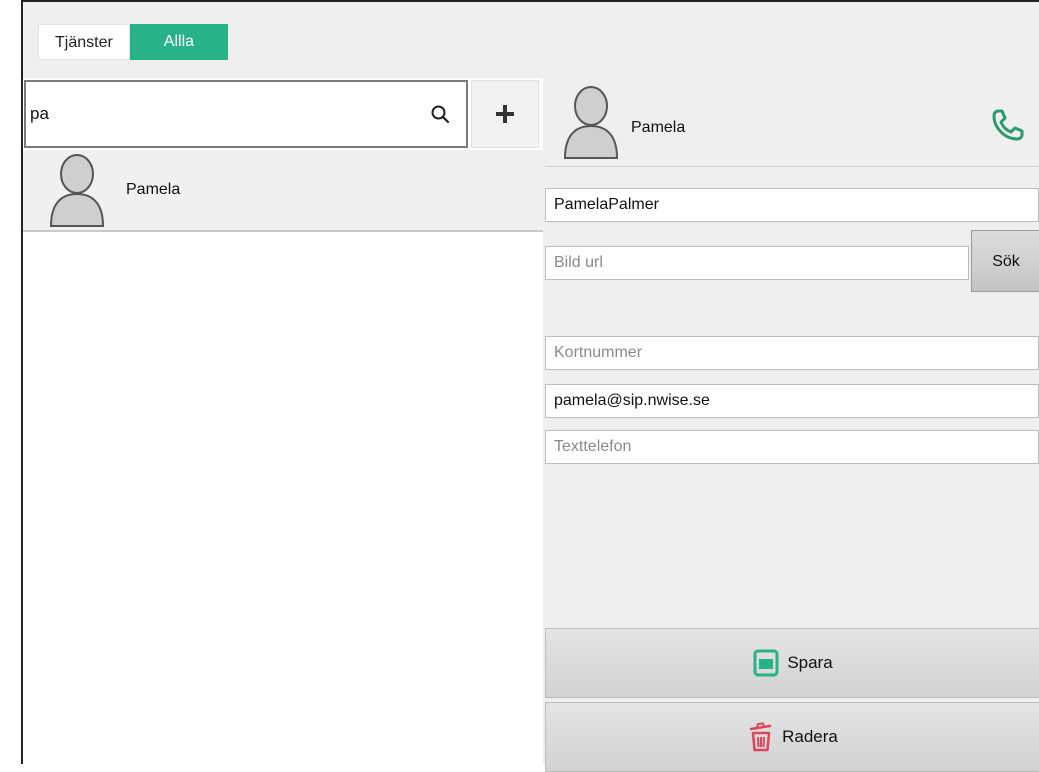 The width and height of the screenshot is (1039, 772). What do you see at coordinates (283, 191) in the screenshot?
I see `contact-list-item: Pamela` at bounding box center [283, 191].